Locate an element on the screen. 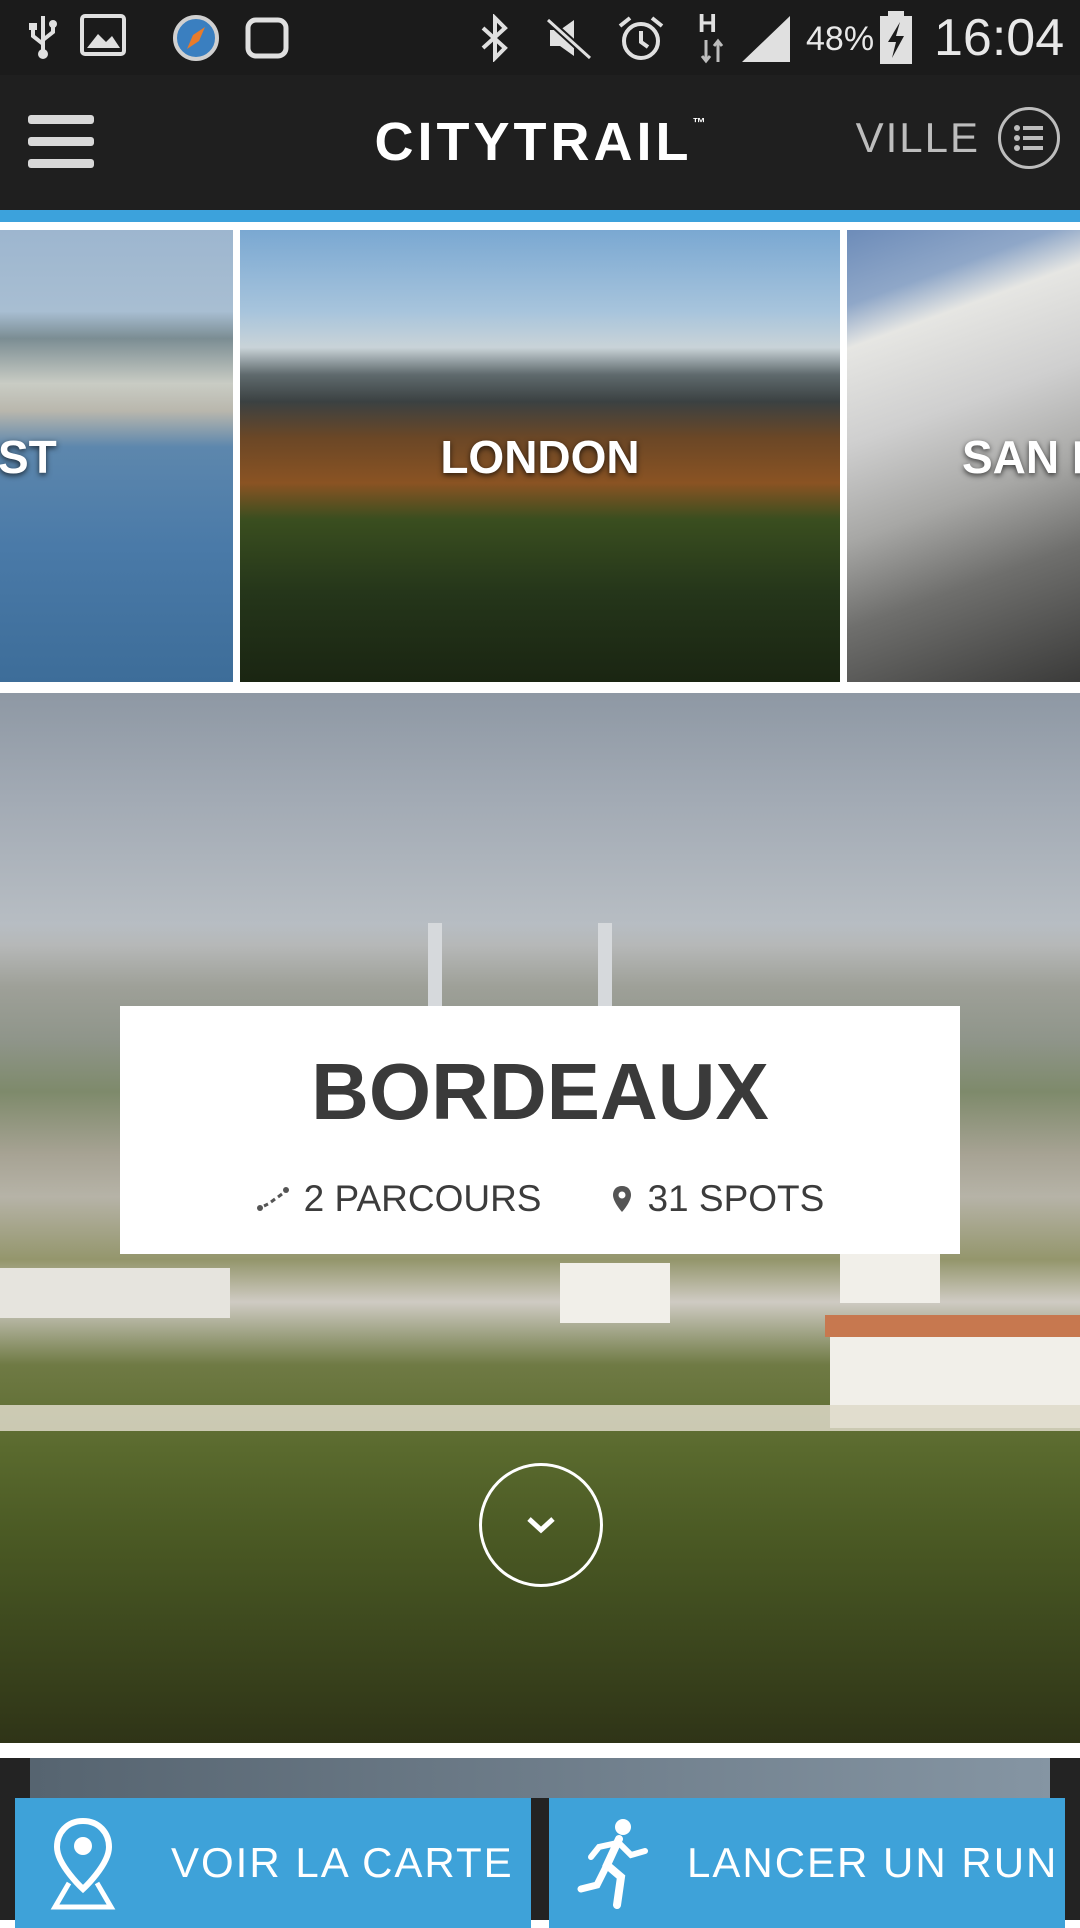 The width and height of the screenshot is (1080, 1928). chevron-down-icon is located at coordinates (541, 1525).